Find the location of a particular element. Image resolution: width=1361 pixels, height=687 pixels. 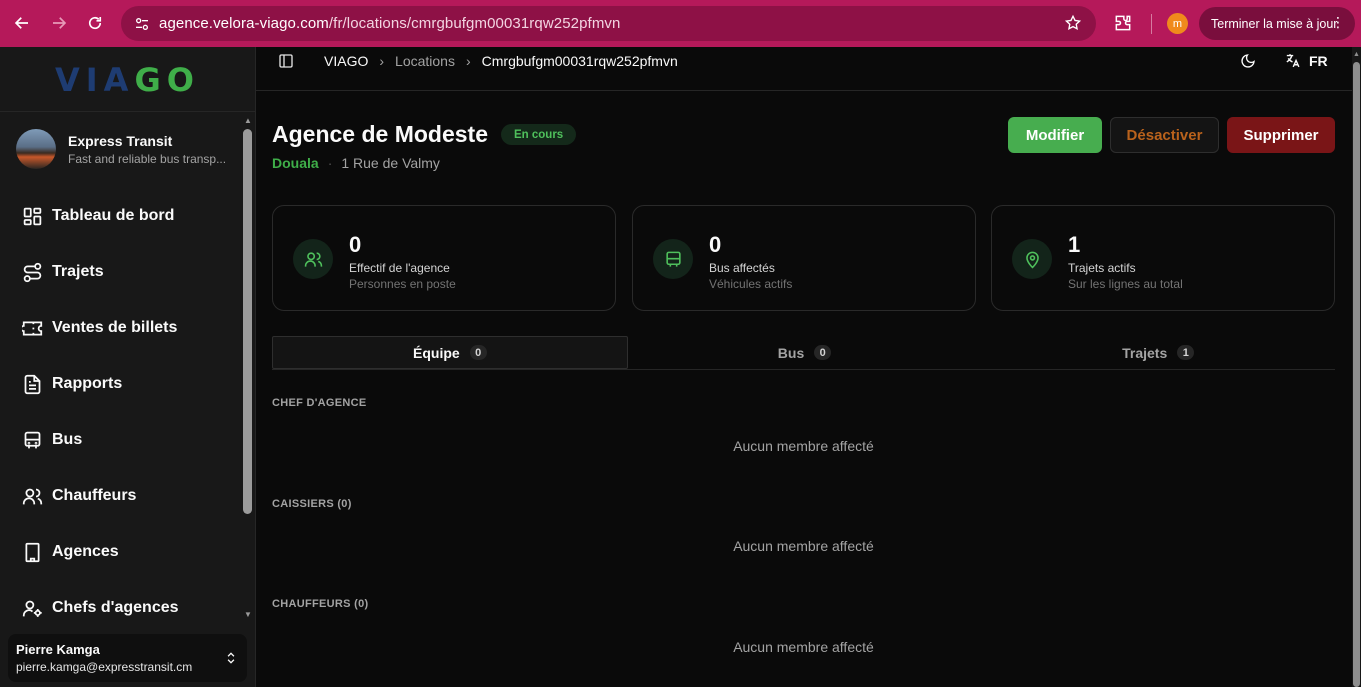

route-icon is located at coordinates (32, 272).